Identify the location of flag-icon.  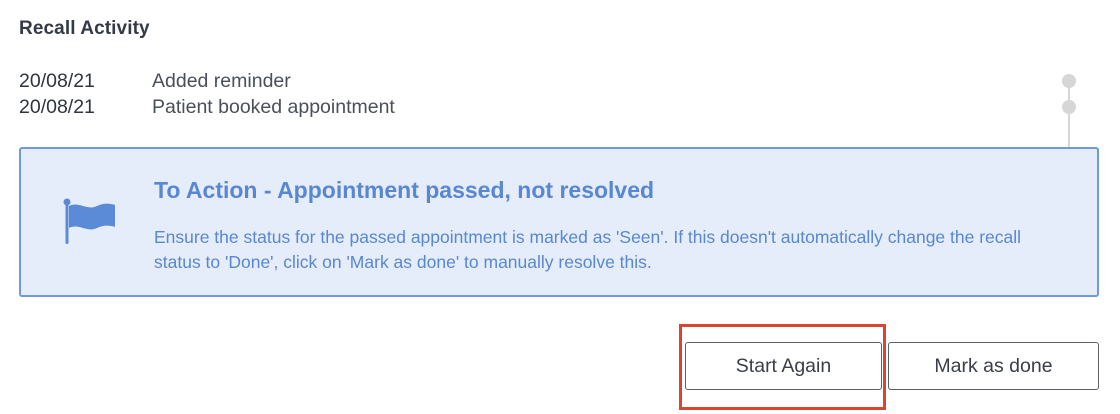
(89, 222).